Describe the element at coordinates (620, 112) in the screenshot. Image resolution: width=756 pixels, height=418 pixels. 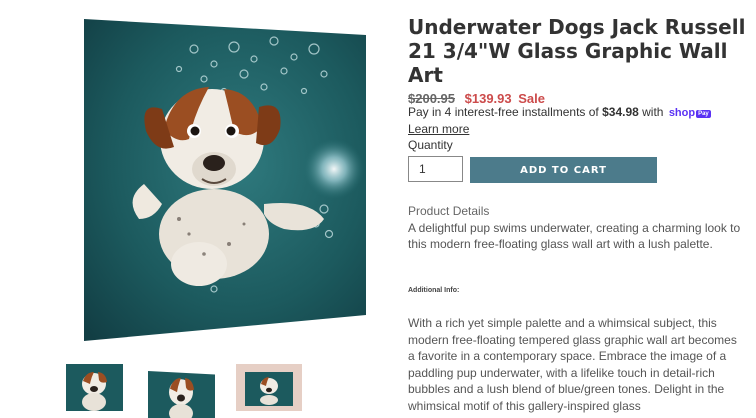
I see `installment-amount: $34.98` at that location.